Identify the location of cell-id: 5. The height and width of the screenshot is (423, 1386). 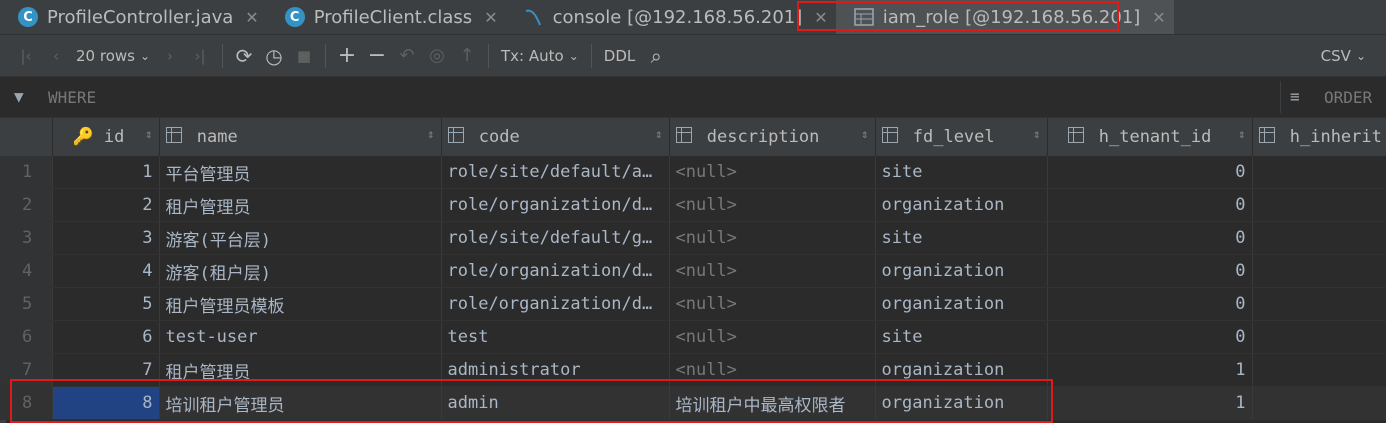
(106, 304).